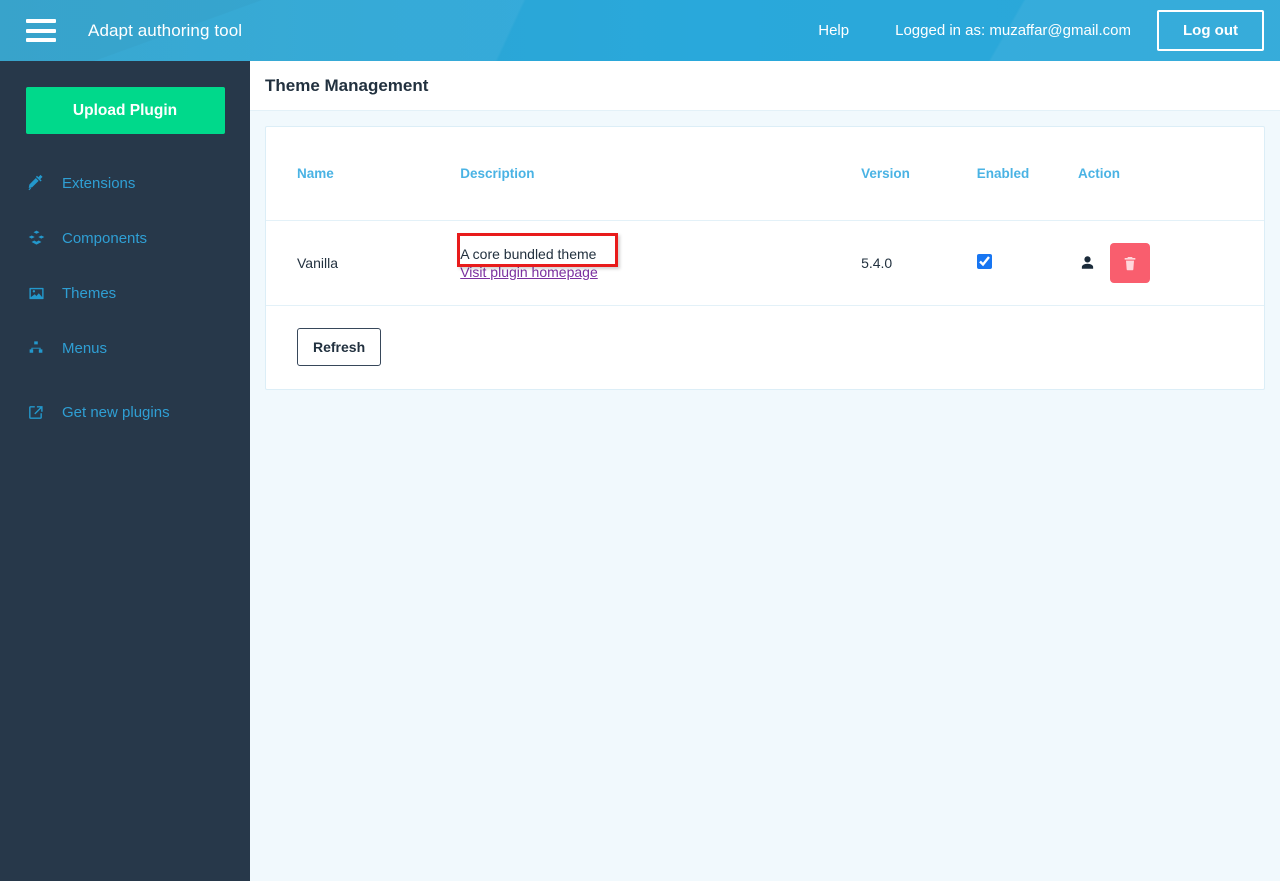 Image resolution: width=1280 pixels, height=881 pixels. What do you see at coordinates (38, 293) in the screenshot?
I see `image-icon` at bounding box center [38, 293].